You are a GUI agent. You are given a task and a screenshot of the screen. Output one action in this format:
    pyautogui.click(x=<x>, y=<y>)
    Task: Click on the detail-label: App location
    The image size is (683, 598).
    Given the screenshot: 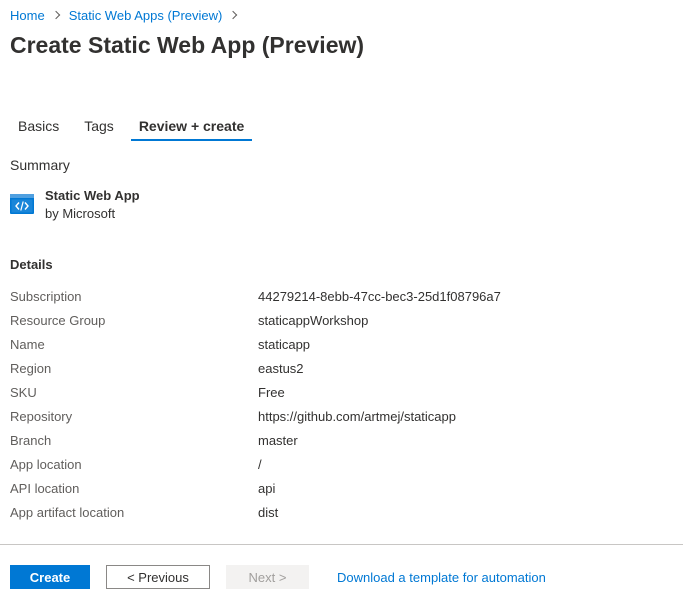 What is the action you would take?
    pyautogui.click(x=46, y=464)
    